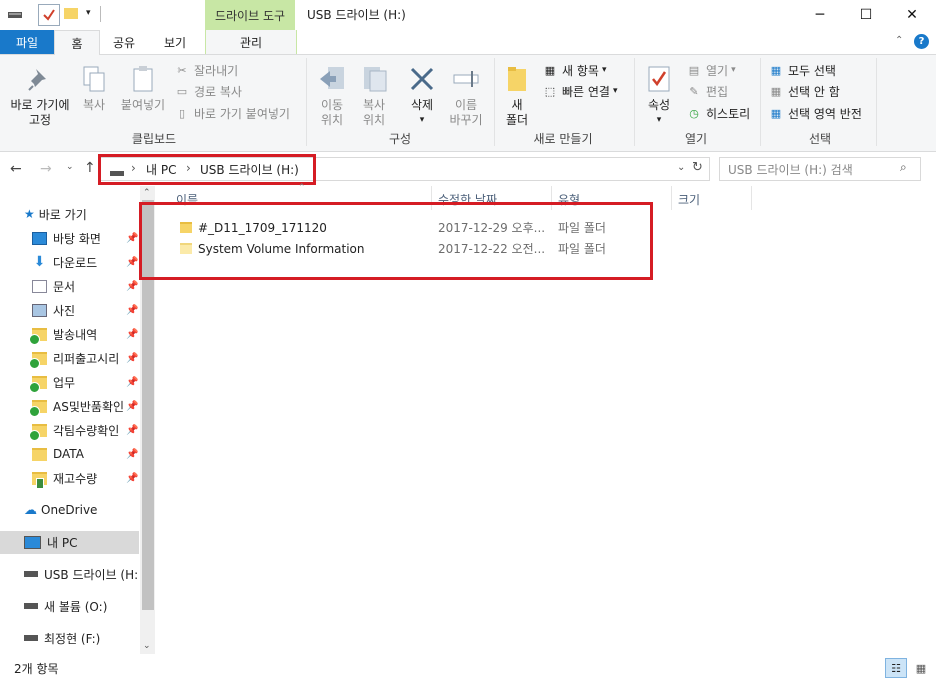 The width and height of the screenshot is (936, 682). What do you see at coordinates (175, 42) in the screenshot?
I see `tab-view: 보기` at bounding box center [175, 42].